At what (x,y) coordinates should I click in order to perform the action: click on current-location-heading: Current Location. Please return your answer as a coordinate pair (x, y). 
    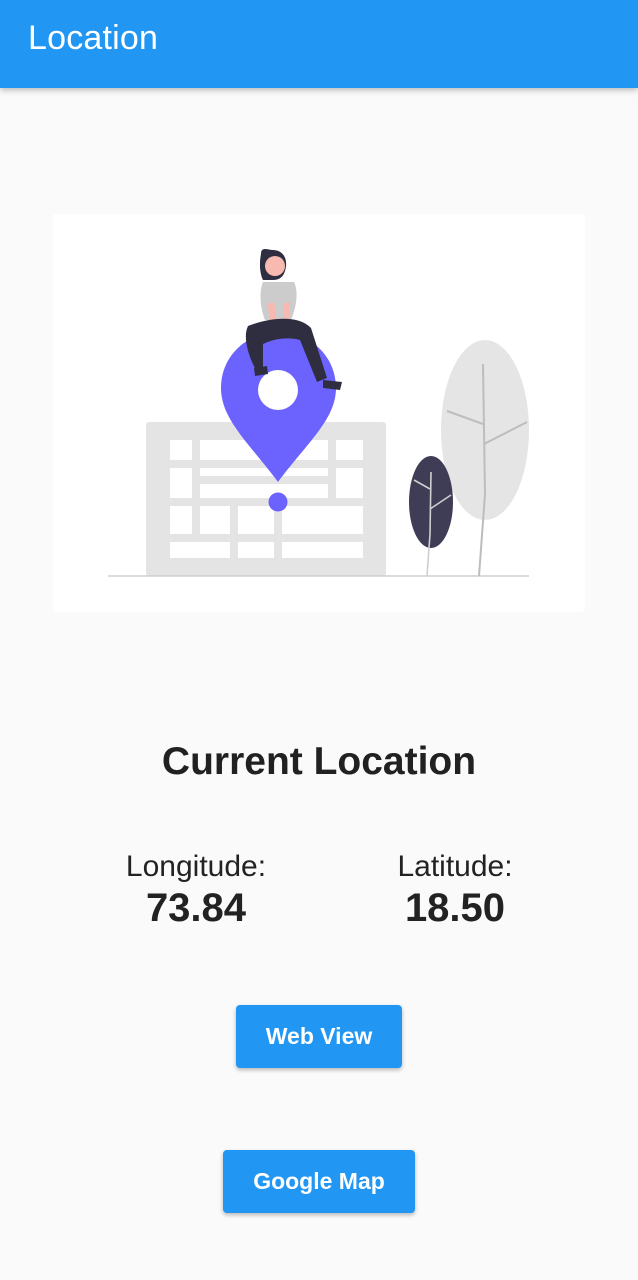
    Looking at the image, I should click on (319, 761).